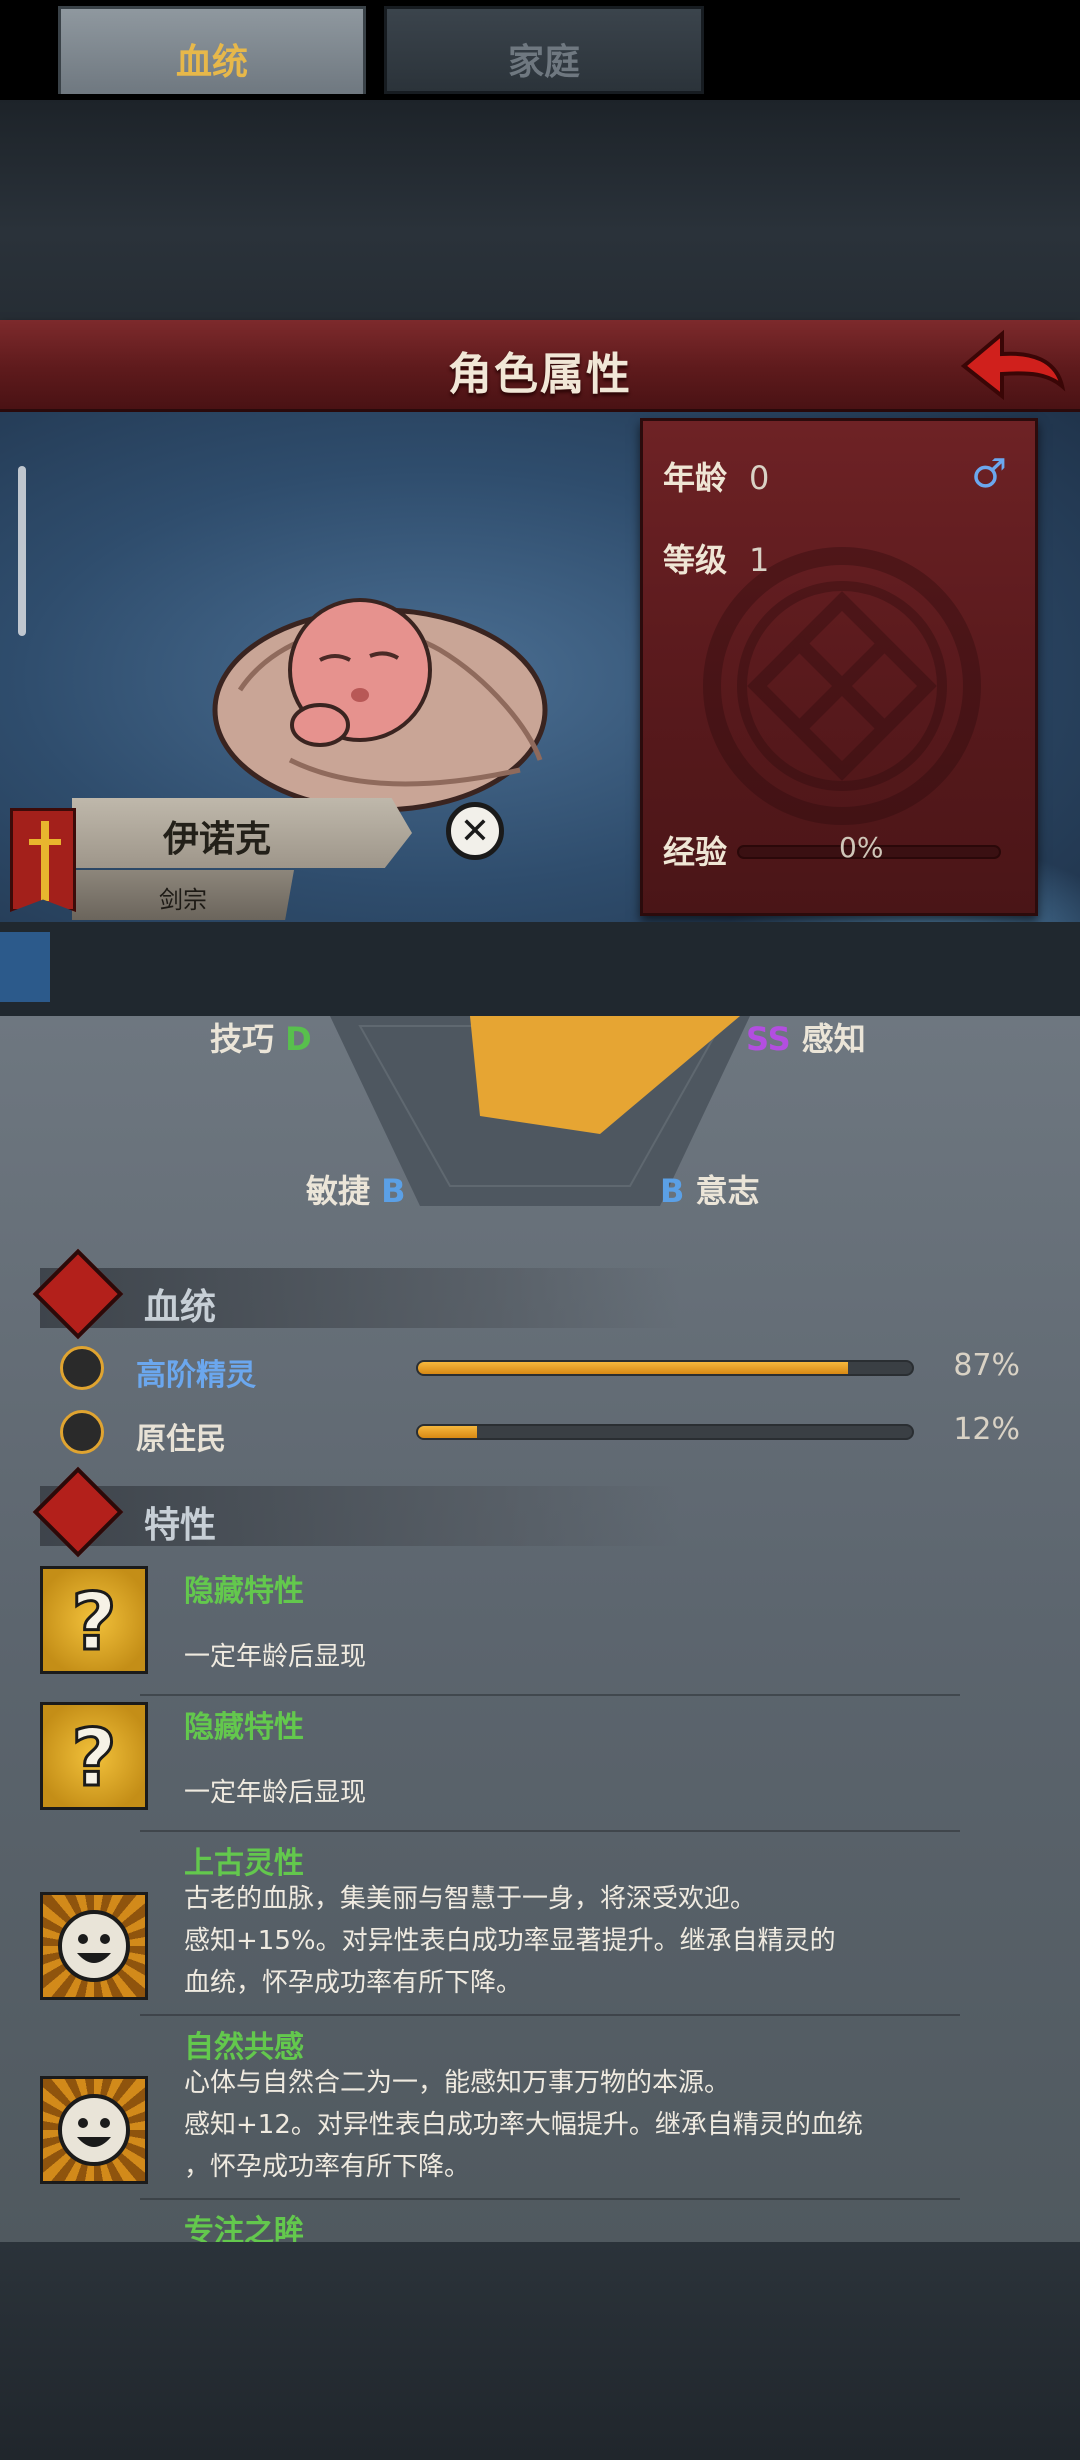 The height and width of the screenshot is (2460, 1080). What do you see at coordinates (540, 969) in the screenshot?
I see `tab-bar` at bounding box center [540, 969].